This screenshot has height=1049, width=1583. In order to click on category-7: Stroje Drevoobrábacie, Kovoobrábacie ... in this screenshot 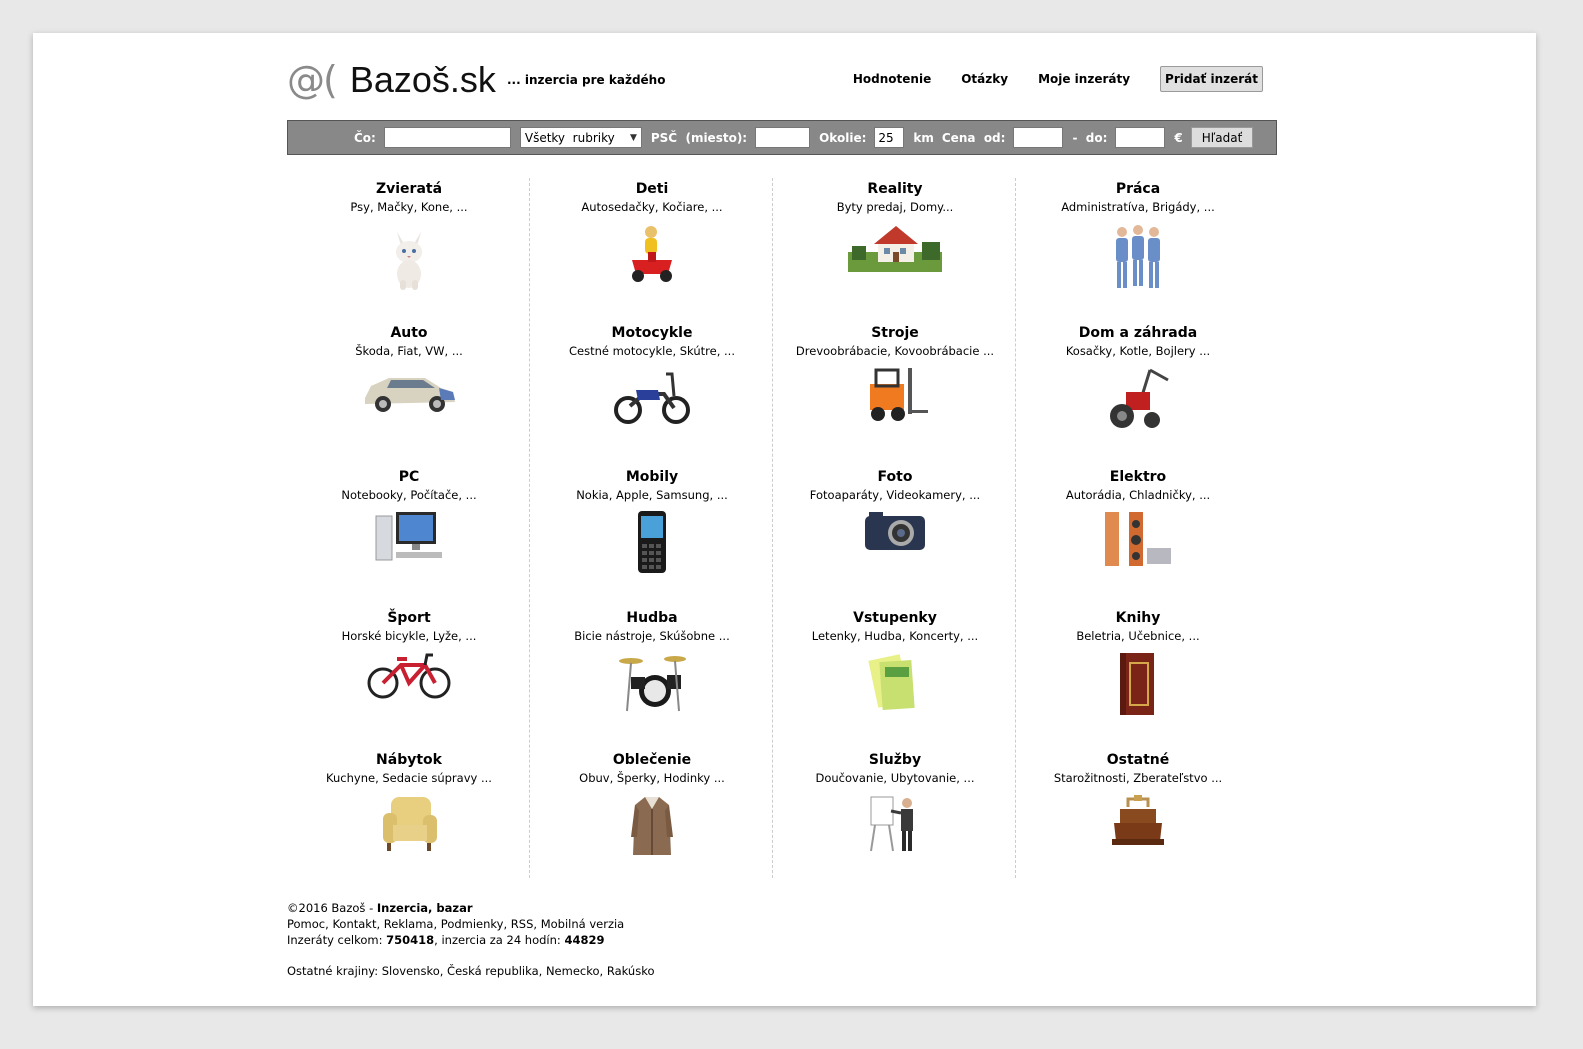, I will do `click(895, 376)`.